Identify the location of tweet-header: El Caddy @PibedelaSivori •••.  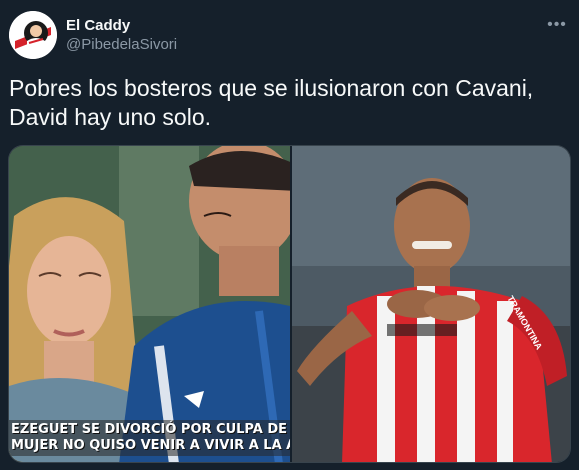
(289, 37).